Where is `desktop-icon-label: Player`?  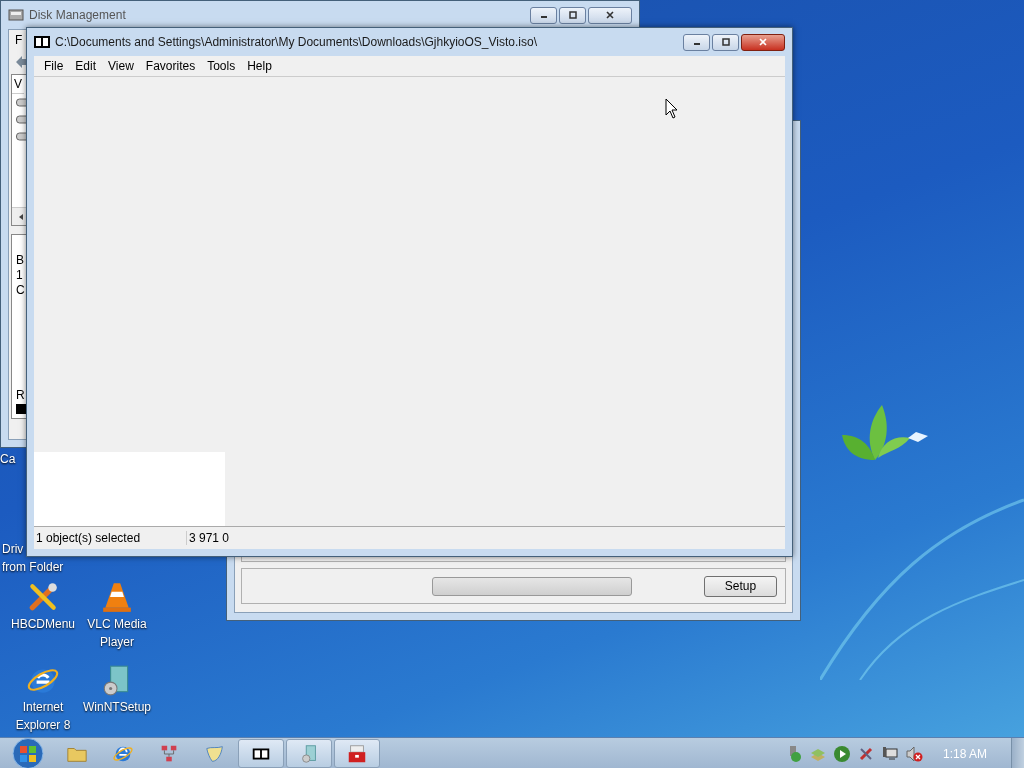 desktop-icon-label: Player is located at coordinates (117, 642).